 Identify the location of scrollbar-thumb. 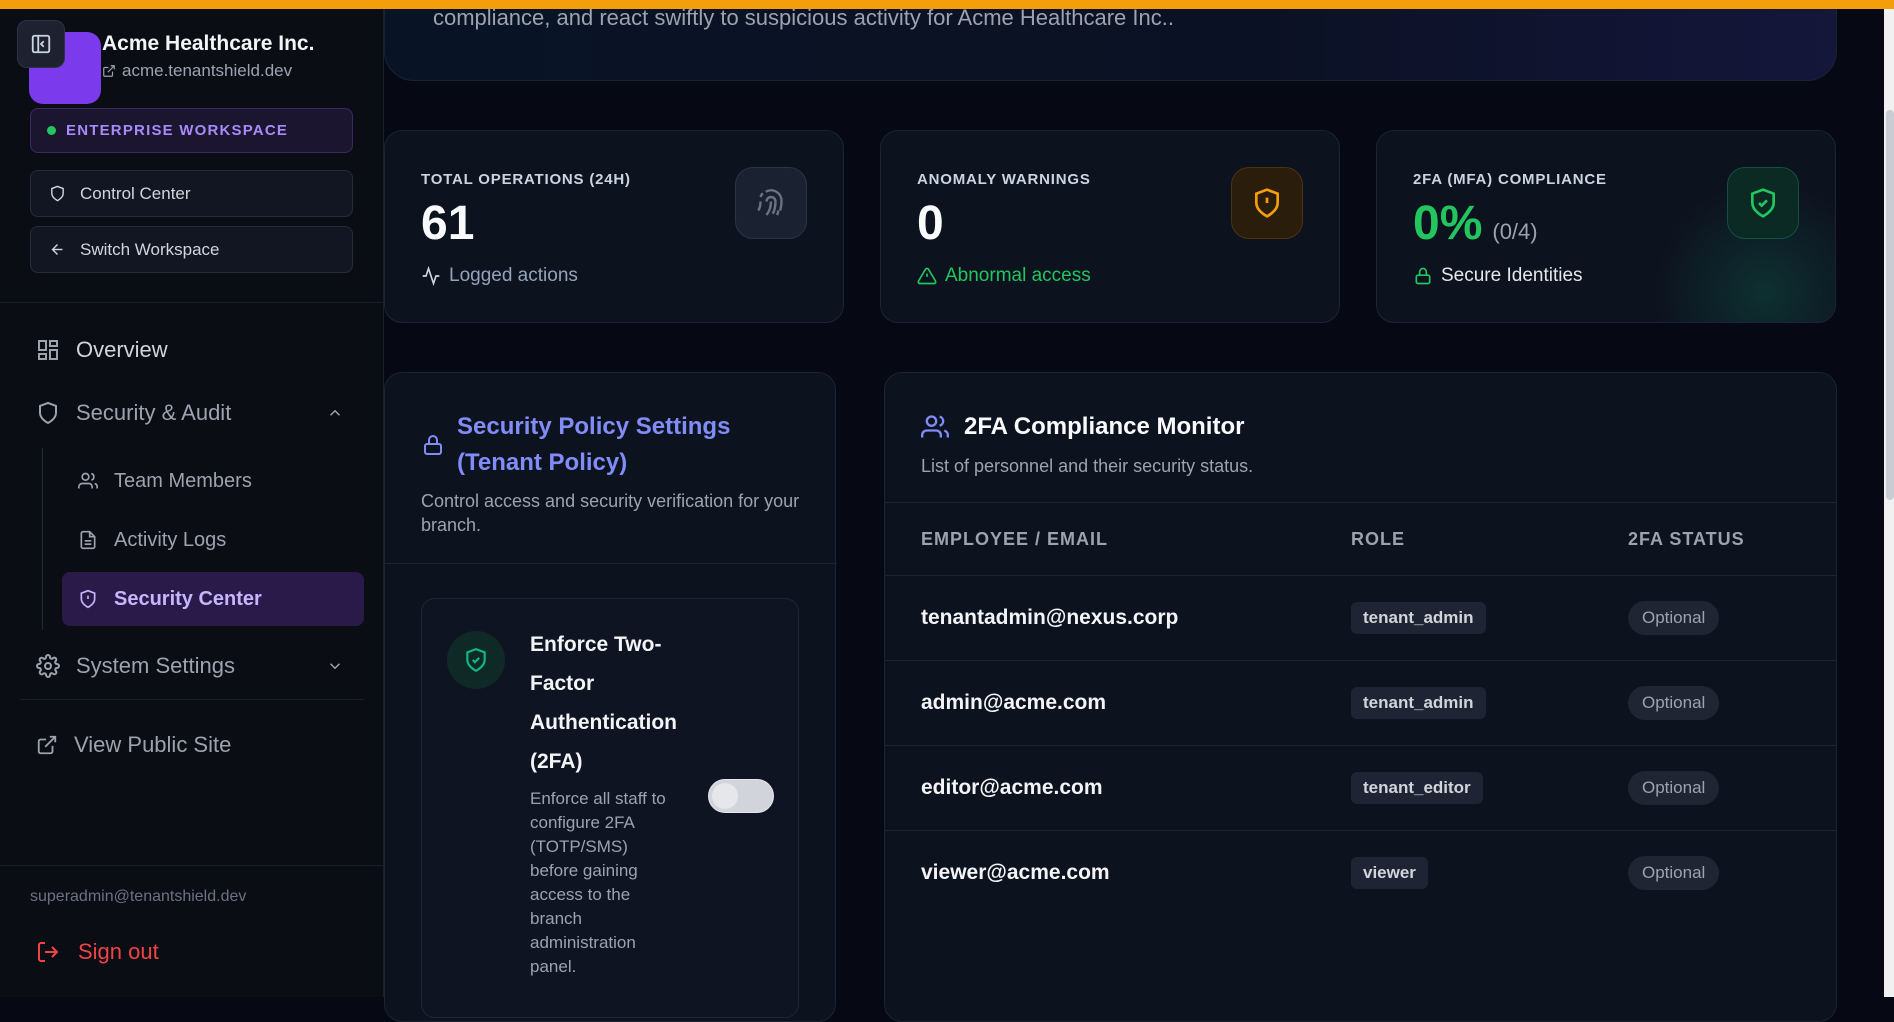
(1890, 305).